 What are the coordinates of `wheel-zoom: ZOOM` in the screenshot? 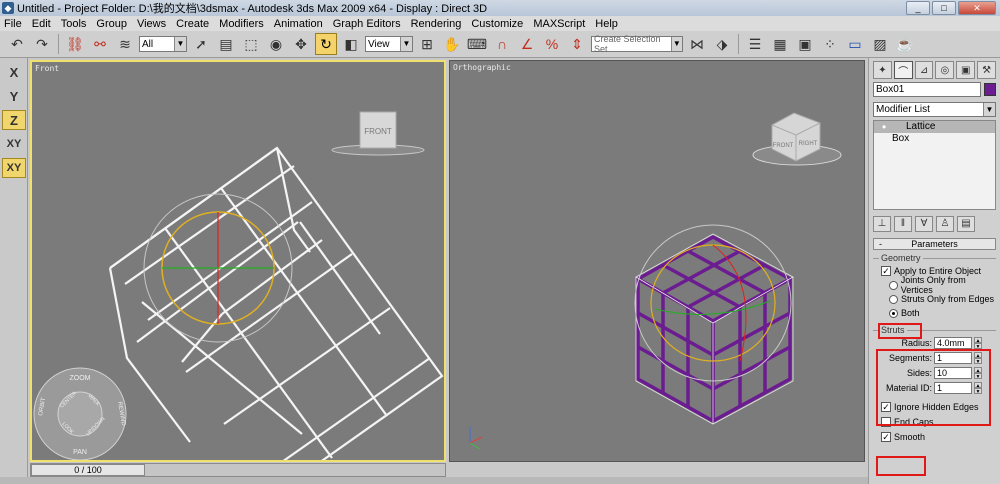 It's located at (80, 378).